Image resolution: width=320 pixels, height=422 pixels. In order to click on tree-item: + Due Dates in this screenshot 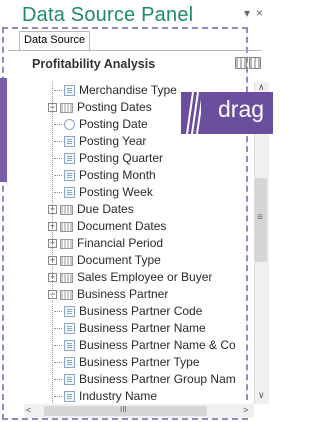, I will do `click(132, 209)`.